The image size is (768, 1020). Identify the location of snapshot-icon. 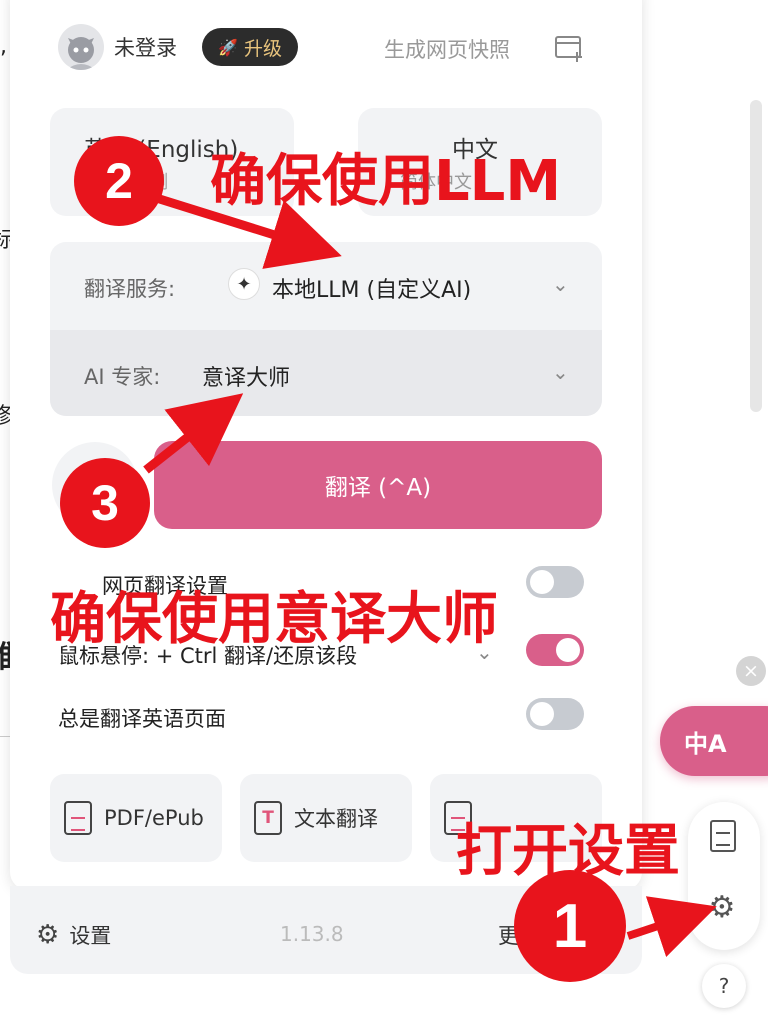
(569, 49).